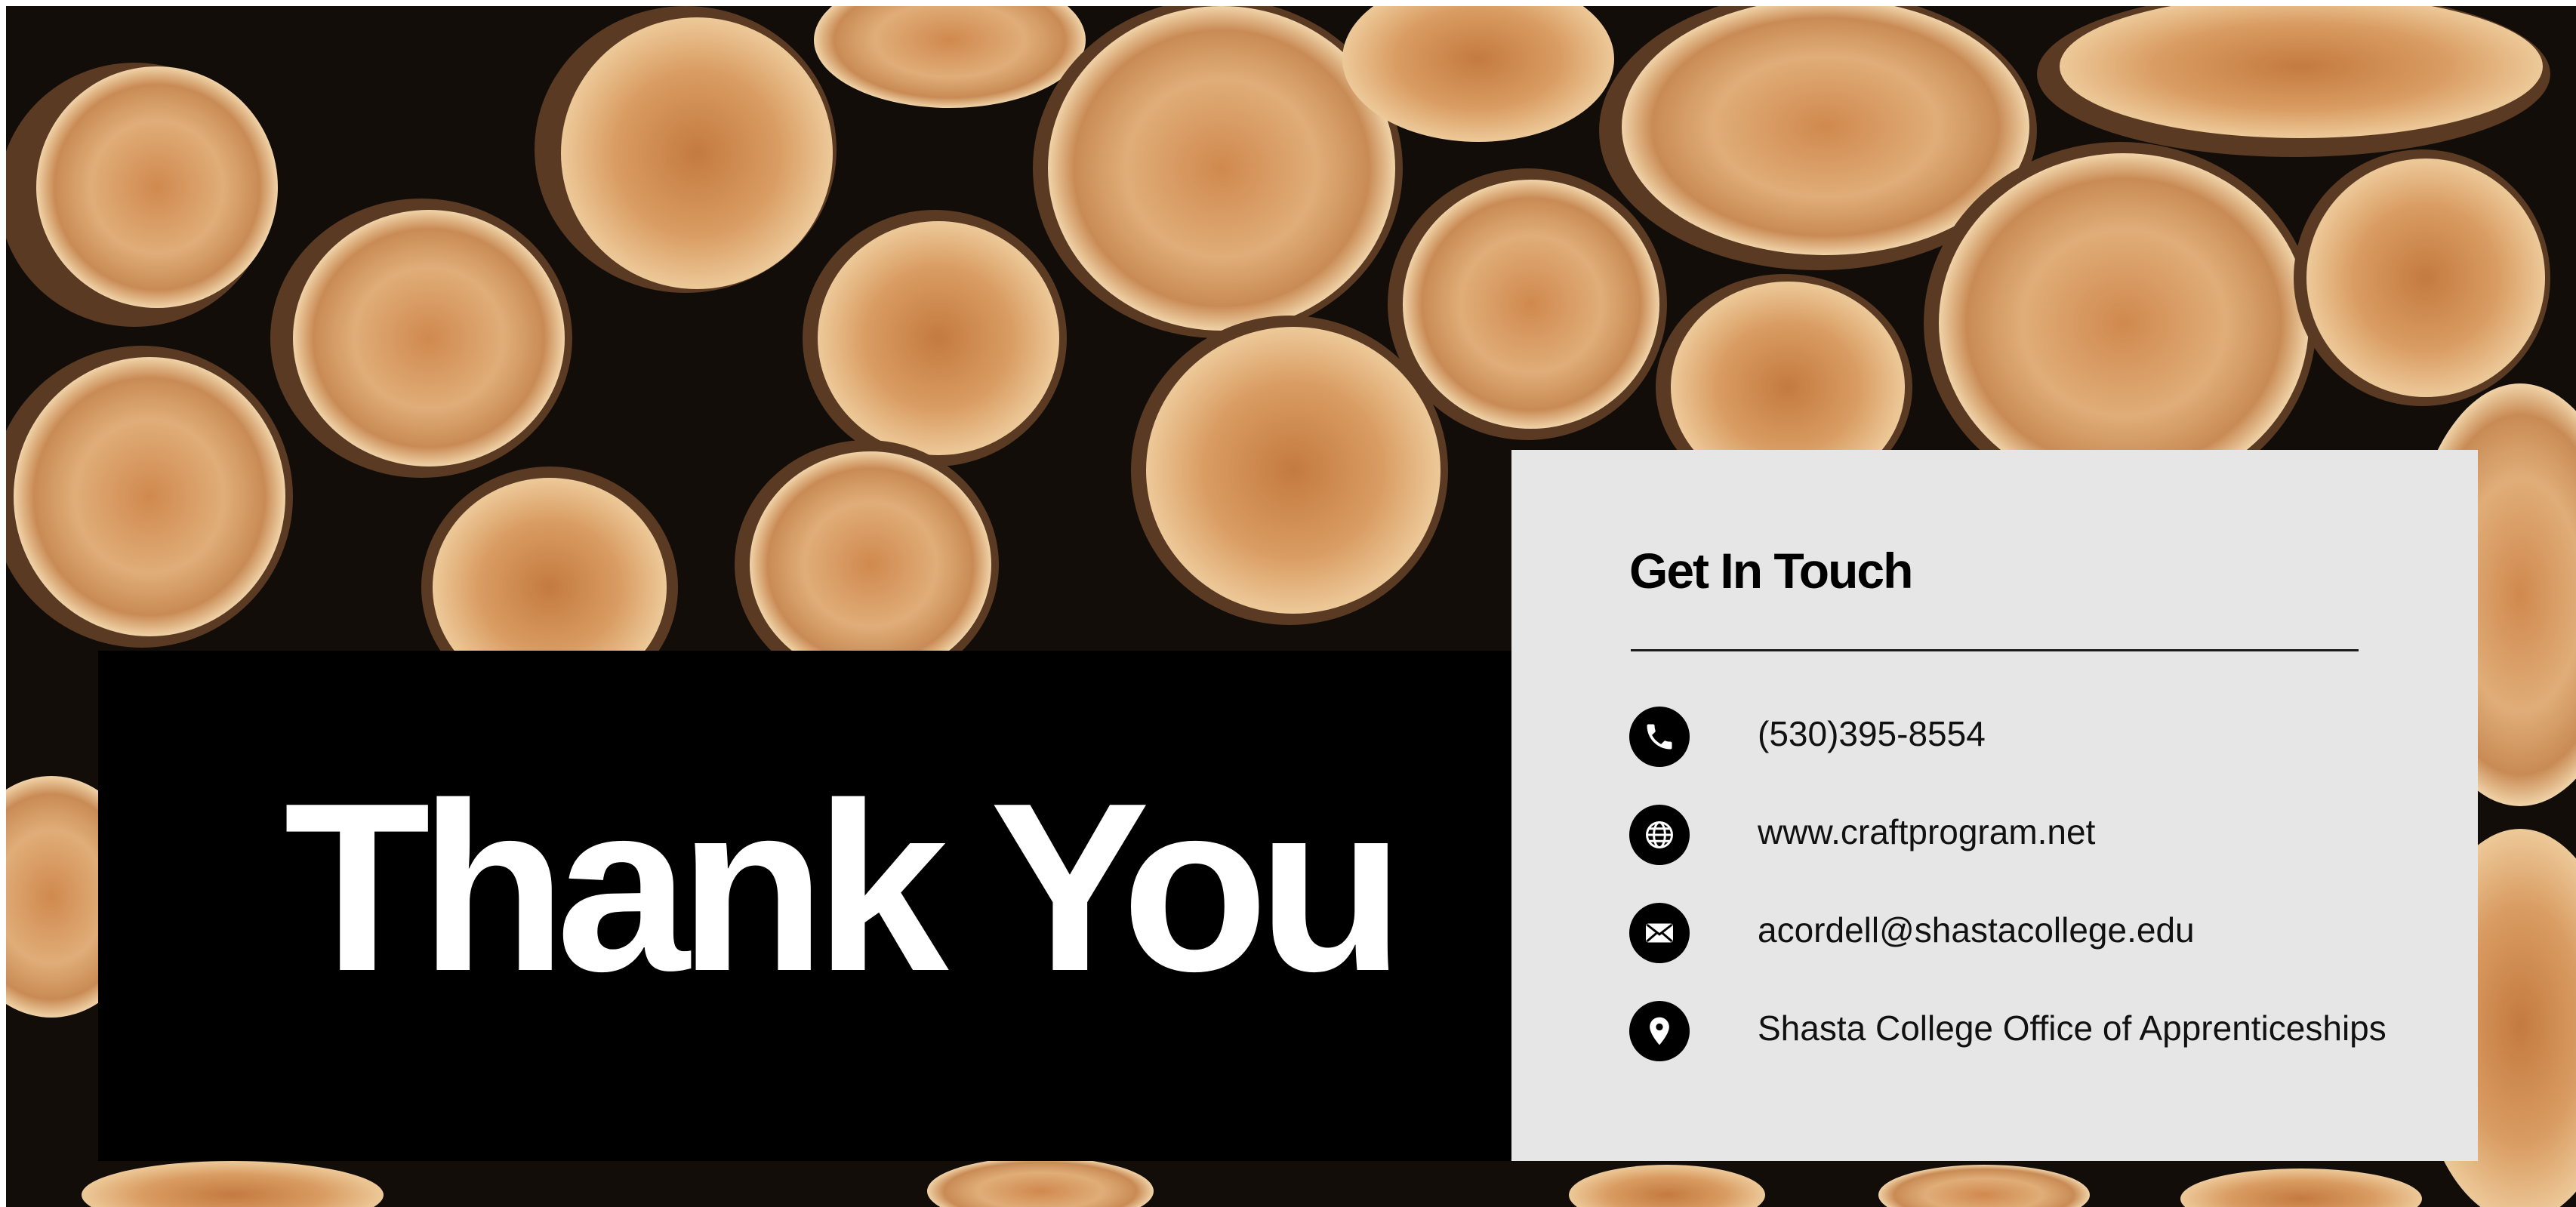 This screenshot has height=1207, width=2576. What do you see at coordinates (1659, 1031) in the screenshot?
I see `location-pin-icon` at bounding box center [1659, 1031].